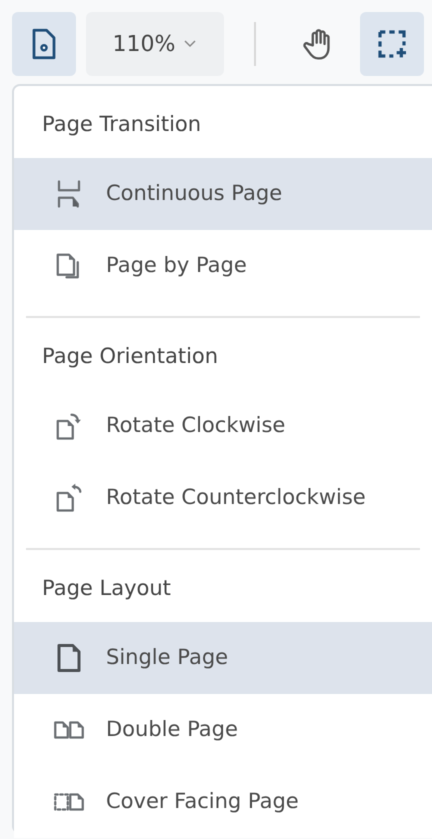 Image resolution: width=432 pixels, height=839 pixels. What do you see at coordinates (44, 44) in the screenshot?
I see `document-settings-button` at bounding box center [44, 44].